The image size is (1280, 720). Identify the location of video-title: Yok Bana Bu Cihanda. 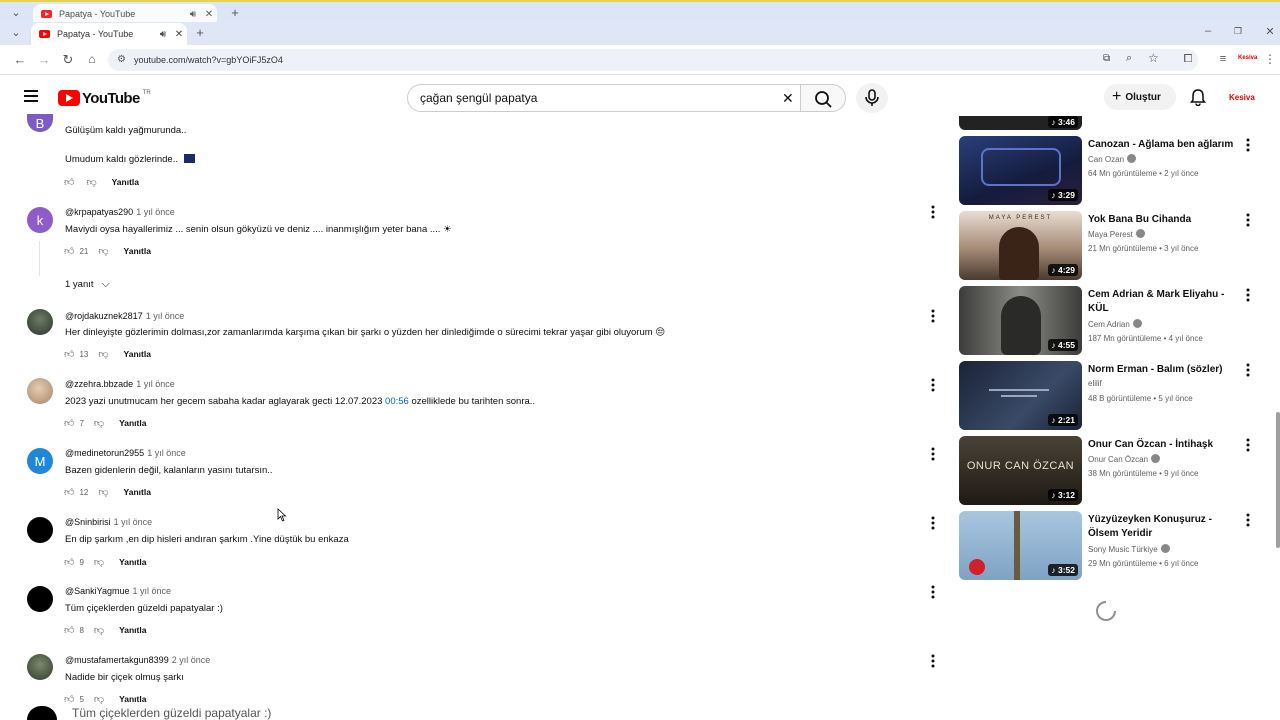
(1163, 220).